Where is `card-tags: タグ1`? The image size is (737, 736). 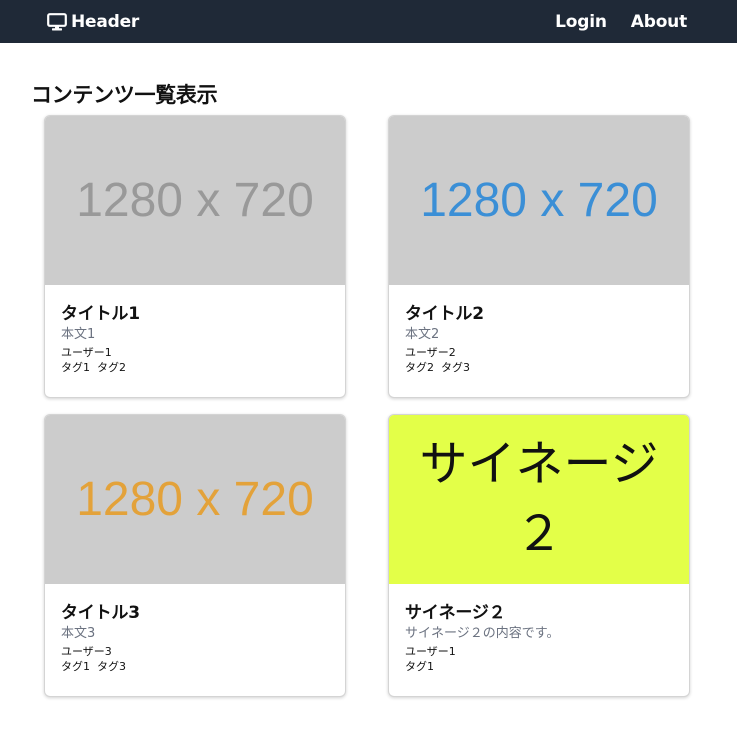 card-tags: タグ1 is located at coordinates (541, 666).